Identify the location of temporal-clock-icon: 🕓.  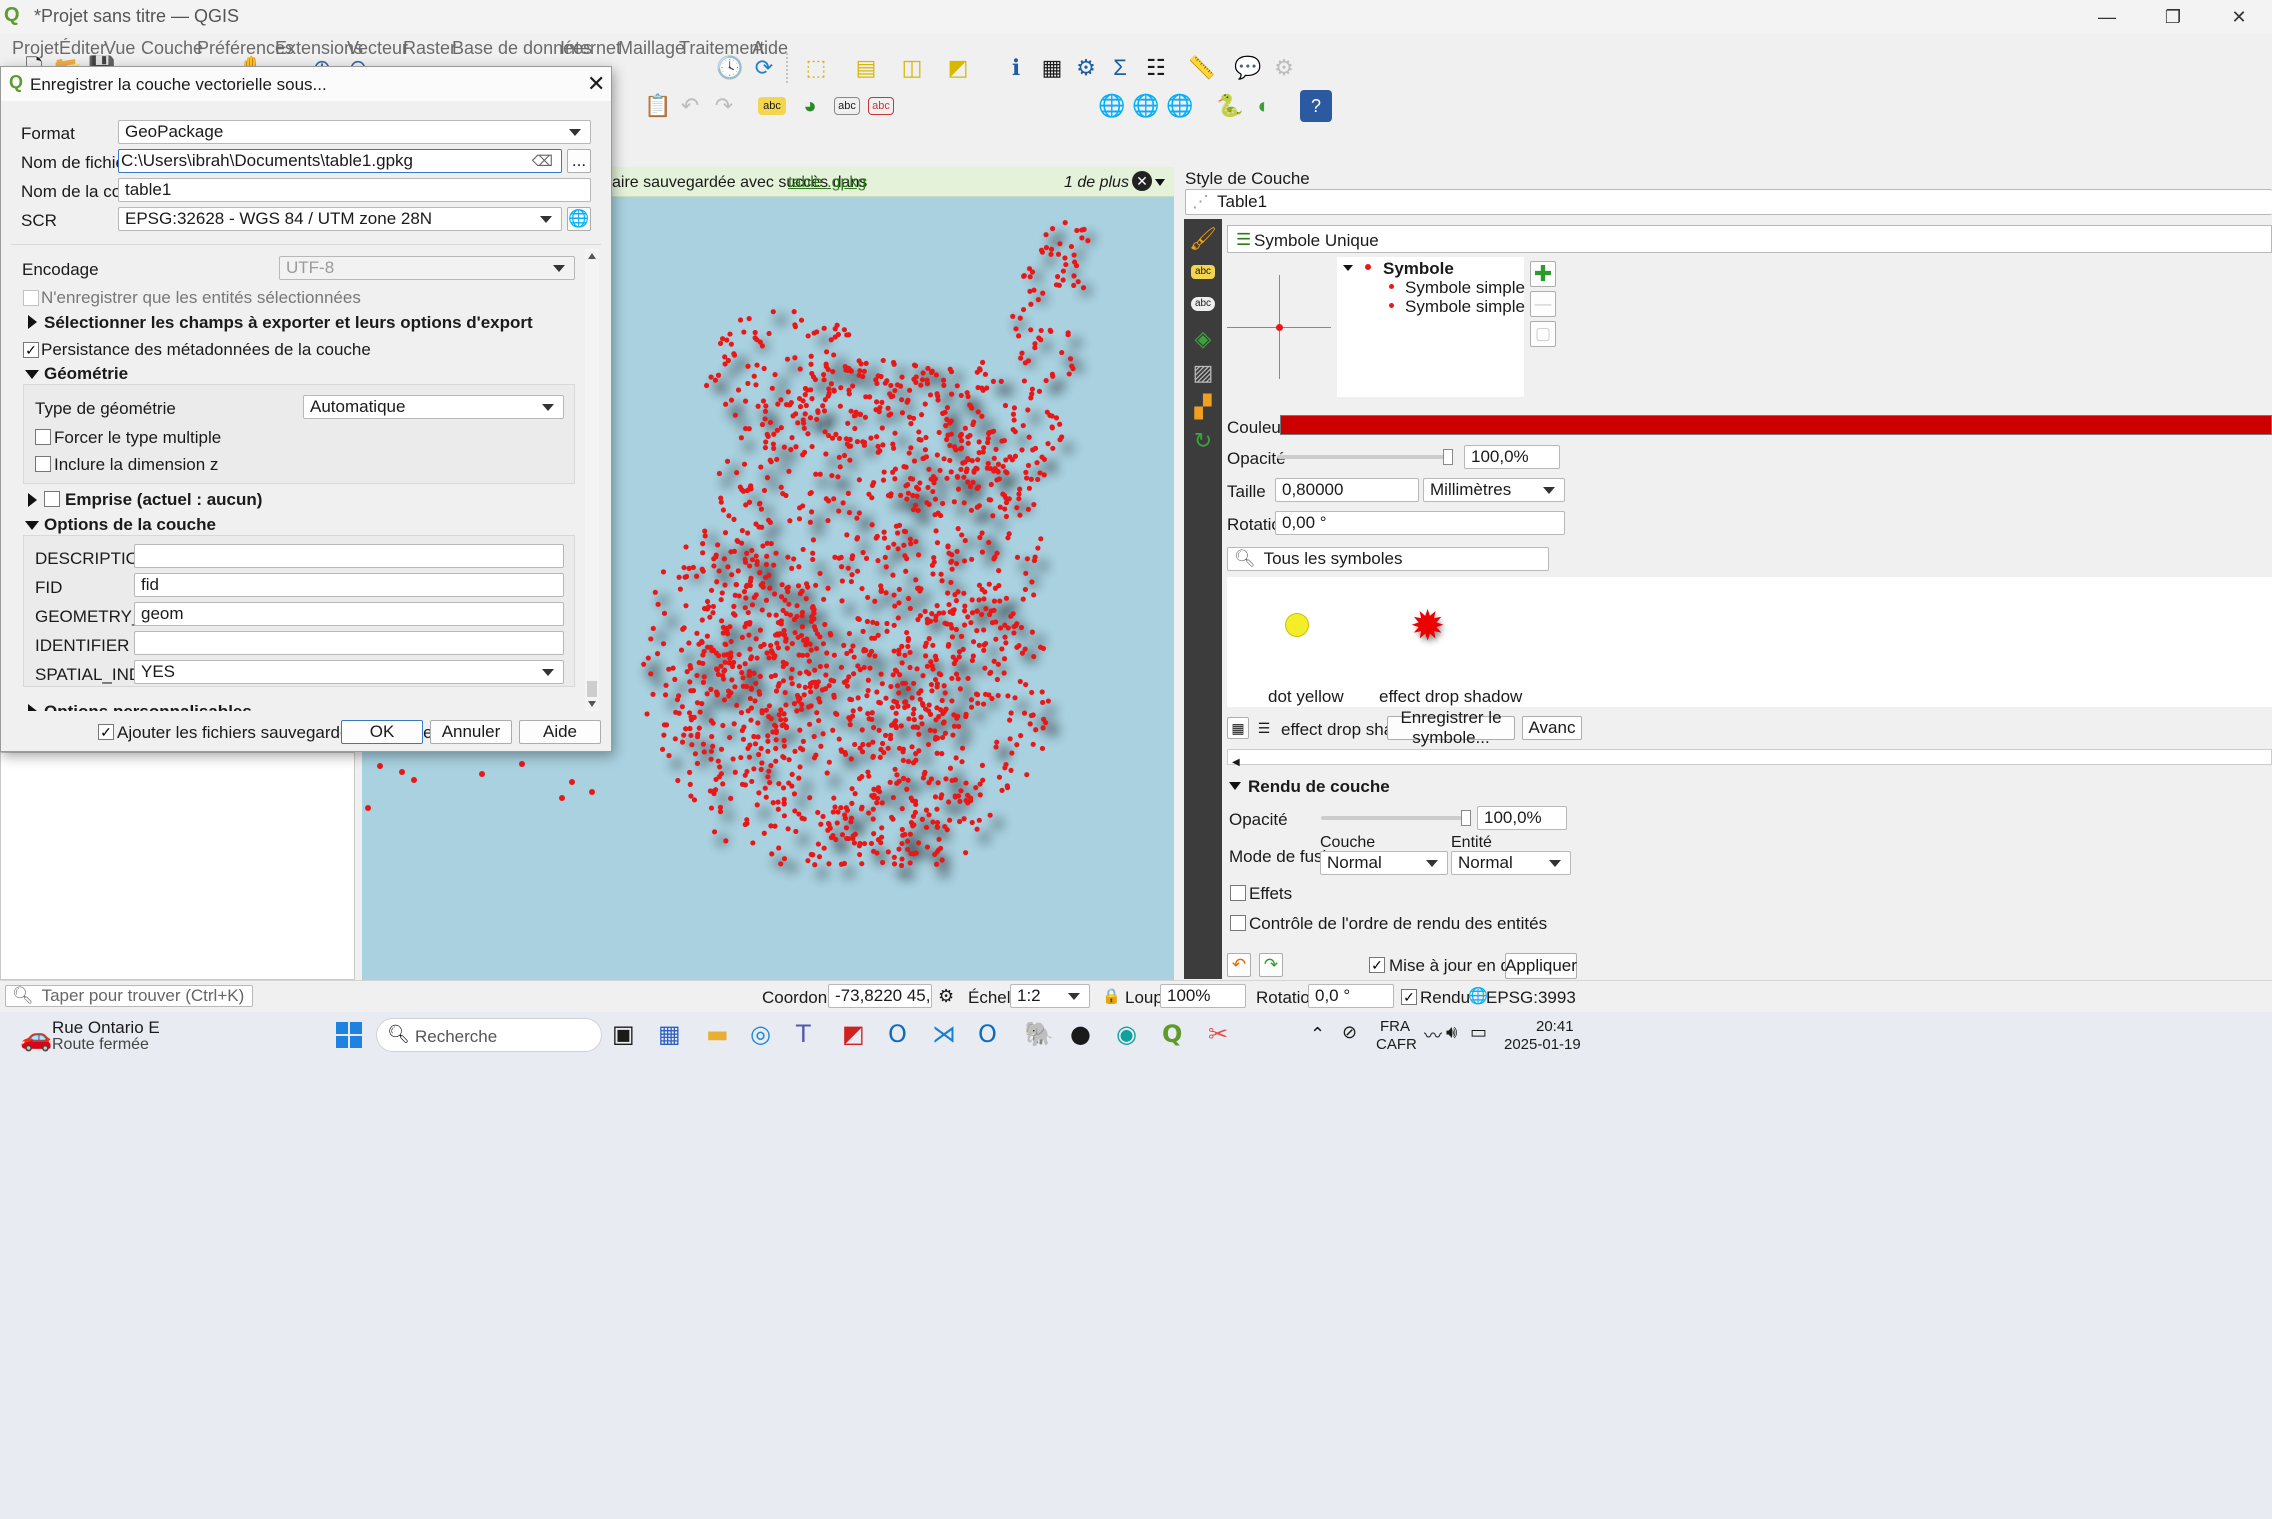
(730, 68).